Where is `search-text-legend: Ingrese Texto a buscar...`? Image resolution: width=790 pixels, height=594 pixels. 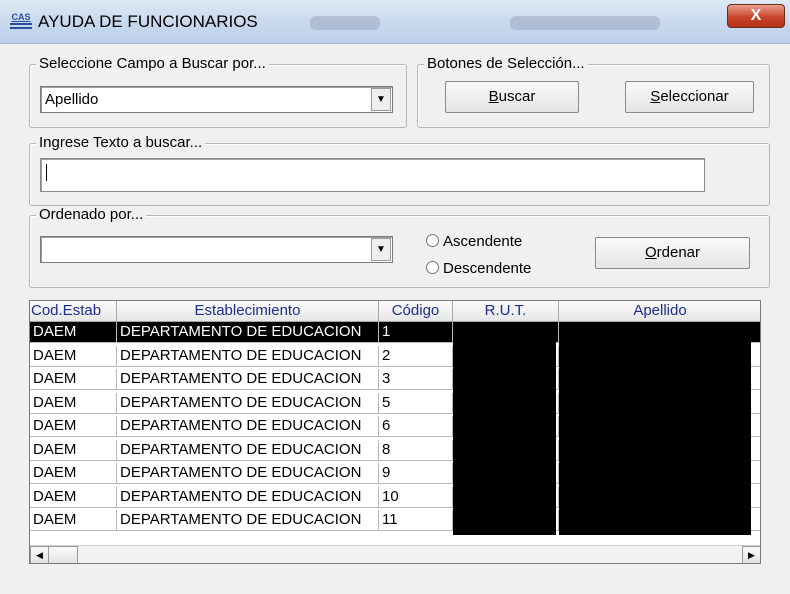
search-text-legend: Ingrese Texto a buscar... is located at coordinates (121, 142).